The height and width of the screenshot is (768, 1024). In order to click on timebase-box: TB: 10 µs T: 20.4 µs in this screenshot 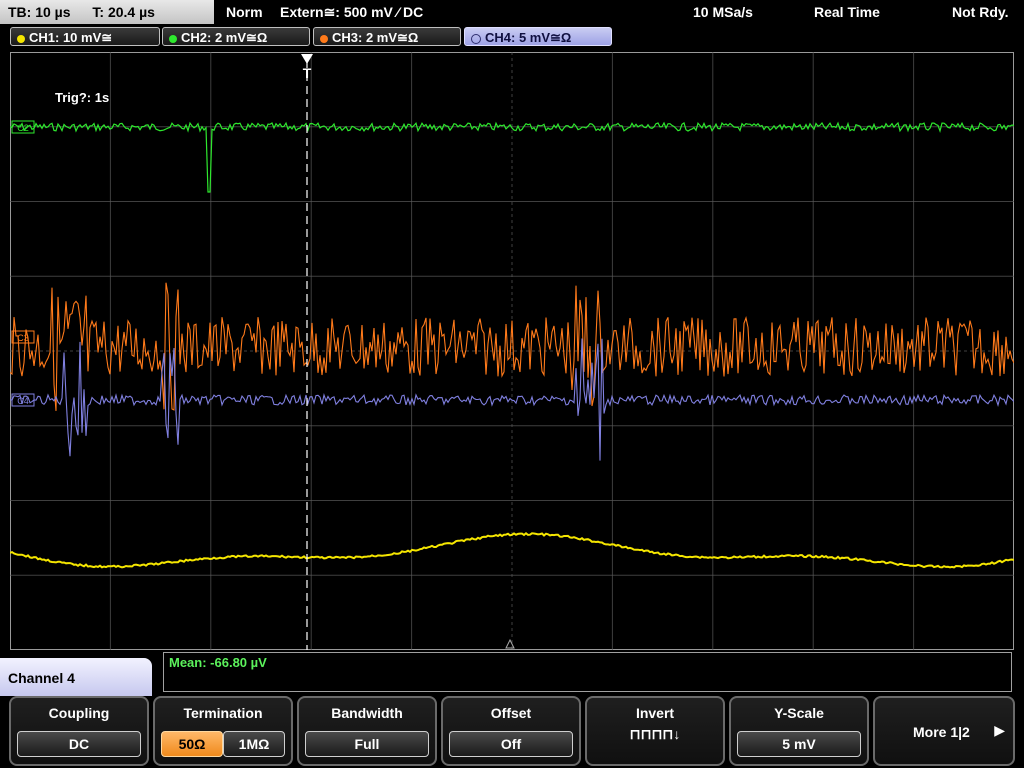, I will do `click(107, 12)`.